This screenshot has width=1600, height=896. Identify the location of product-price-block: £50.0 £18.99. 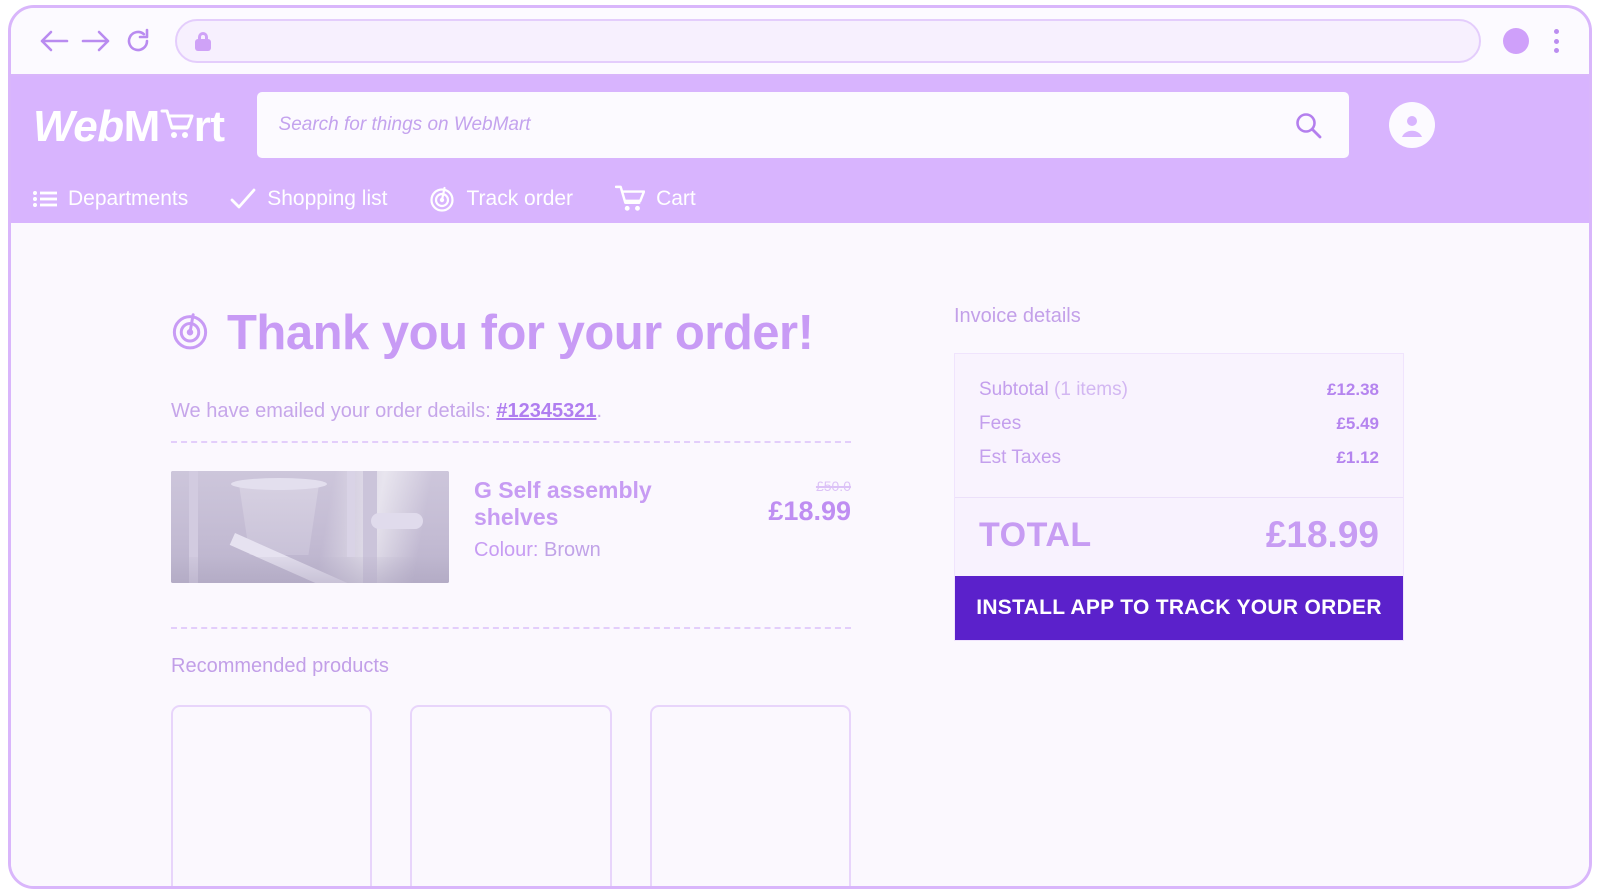
(796, 499).